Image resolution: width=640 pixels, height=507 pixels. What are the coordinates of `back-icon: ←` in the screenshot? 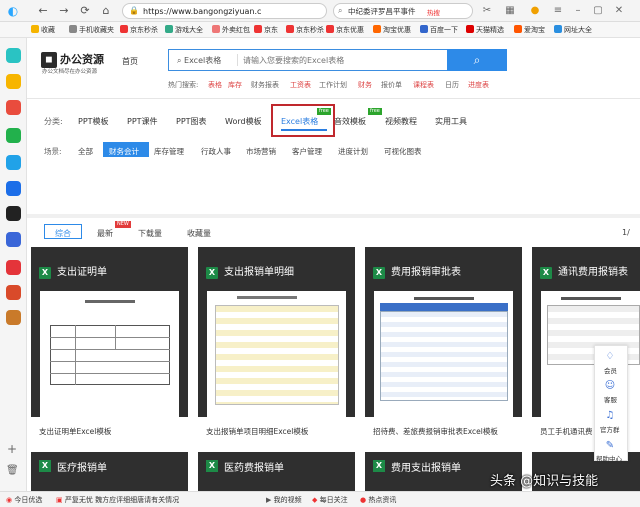 It's located at (43, 11).